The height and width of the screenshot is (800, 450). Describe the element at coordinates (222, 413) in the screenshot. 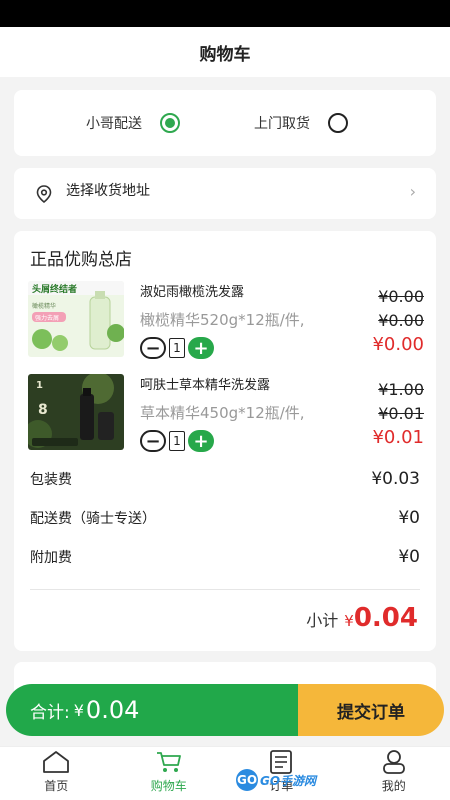

I see `product-spec: 草本精华450g*12瓶/件,` at that location.